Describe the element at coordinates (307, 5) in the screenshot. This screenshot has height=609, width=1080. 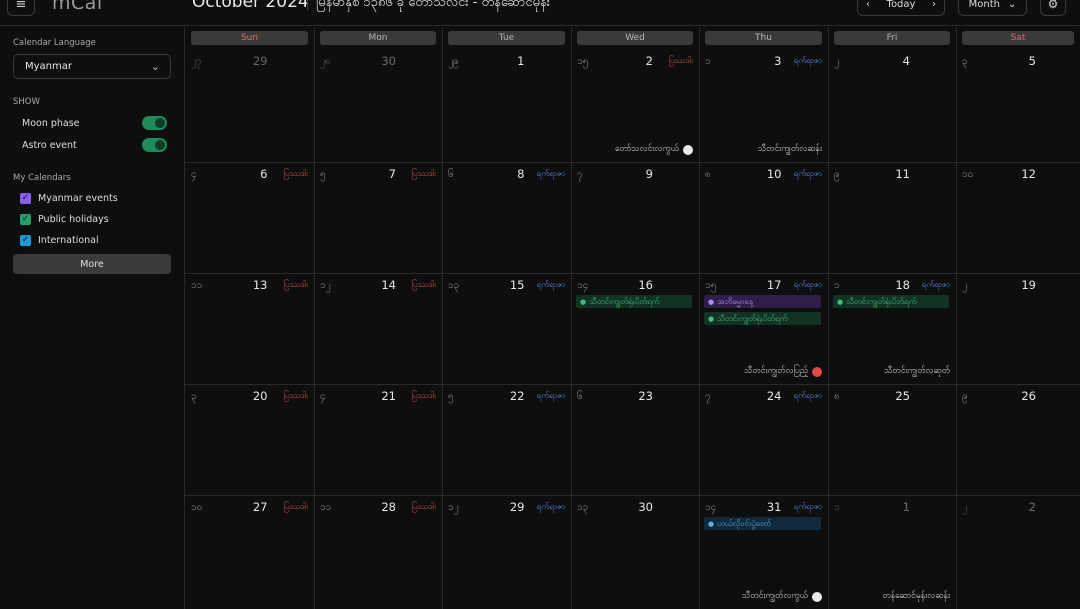
I see `title-divider` at that location.